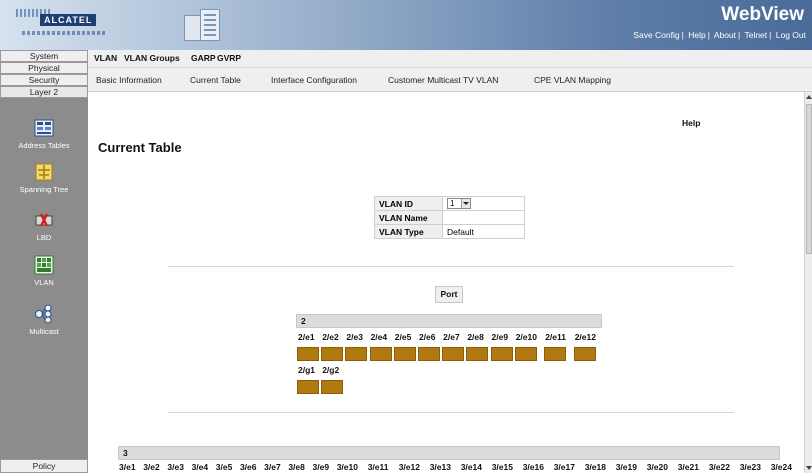 The width and height of the screenshot is (812, 473). Describe the element at coordinates (44, 92) in the screenshot. I see `nav-tab-layer2: Layer 2` at that location.